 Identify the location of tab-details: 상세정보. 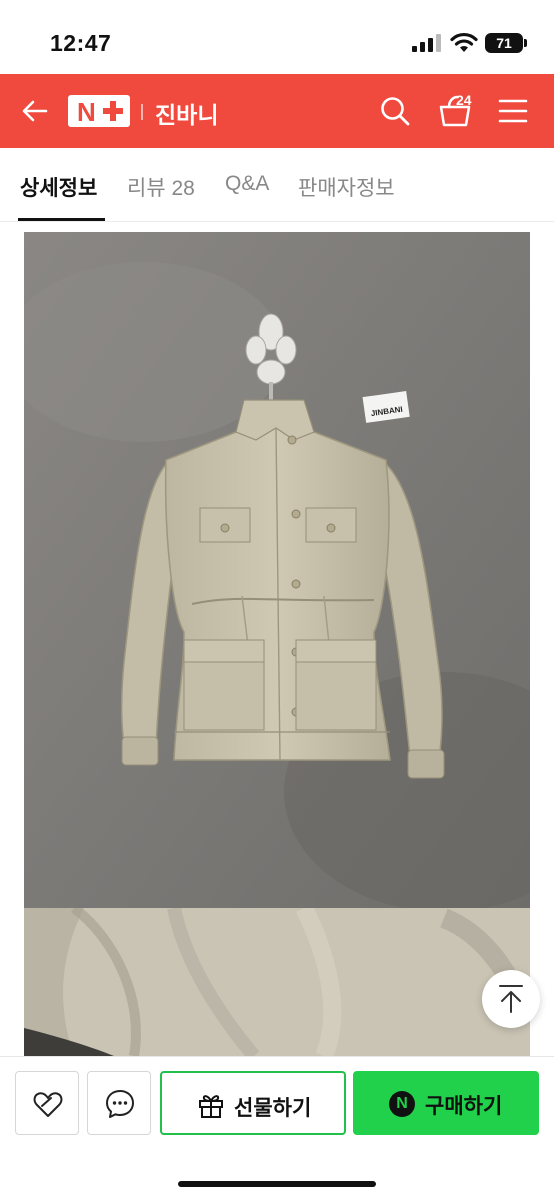
(58, 187).